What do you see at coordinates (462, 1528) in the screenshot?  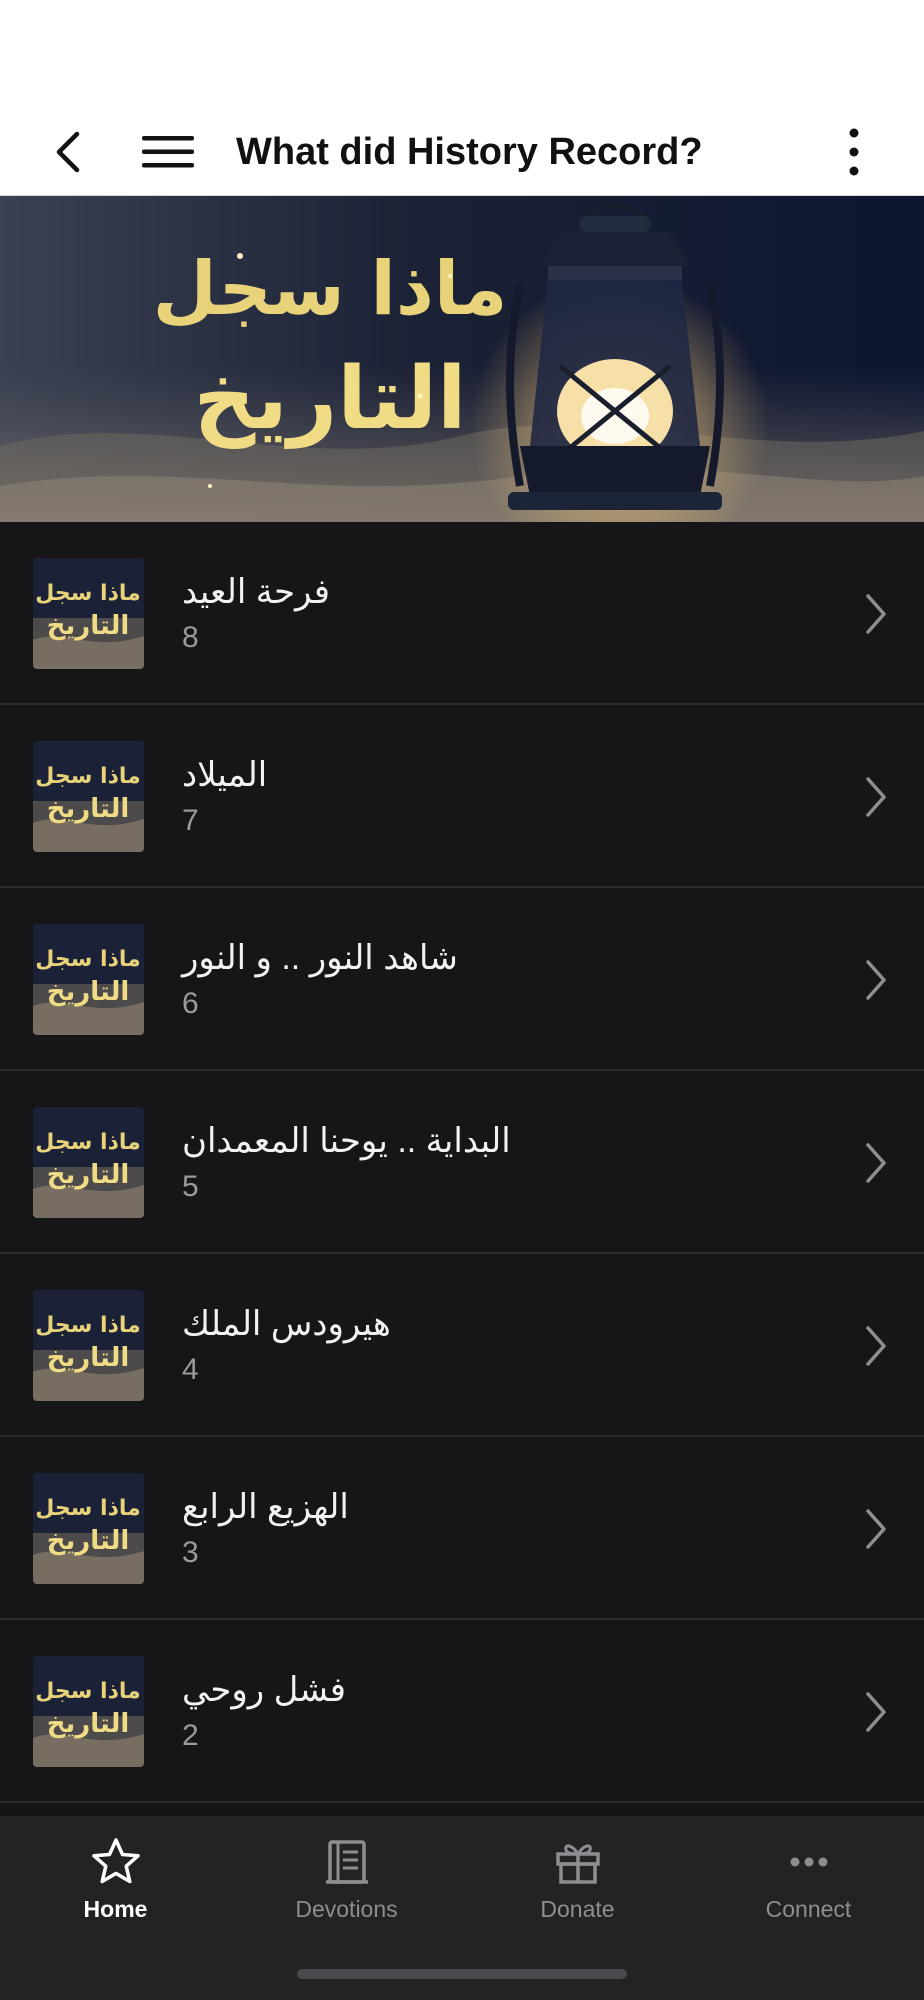 I see `episode-list-item: ماذا سجل التاريخ الهزيع الرابع 3` at bounding box center [462, 1528].